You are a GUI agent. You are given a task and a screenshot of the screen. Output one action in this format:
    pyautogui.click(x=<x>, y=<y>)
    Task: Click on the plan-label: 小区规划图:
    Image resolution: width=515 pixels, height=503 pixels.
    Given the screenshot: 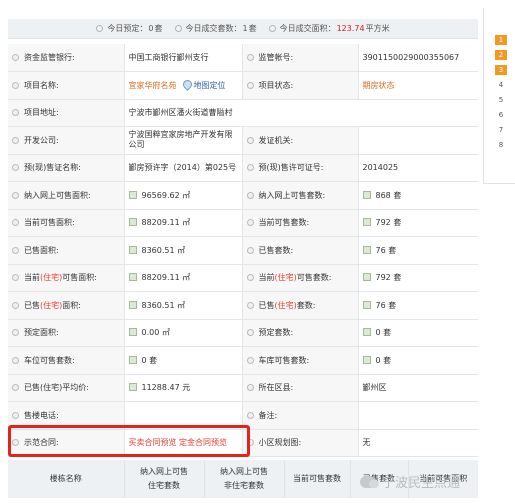 What is the action you would take?
    pyautogui.click(x=280, y=443)
    